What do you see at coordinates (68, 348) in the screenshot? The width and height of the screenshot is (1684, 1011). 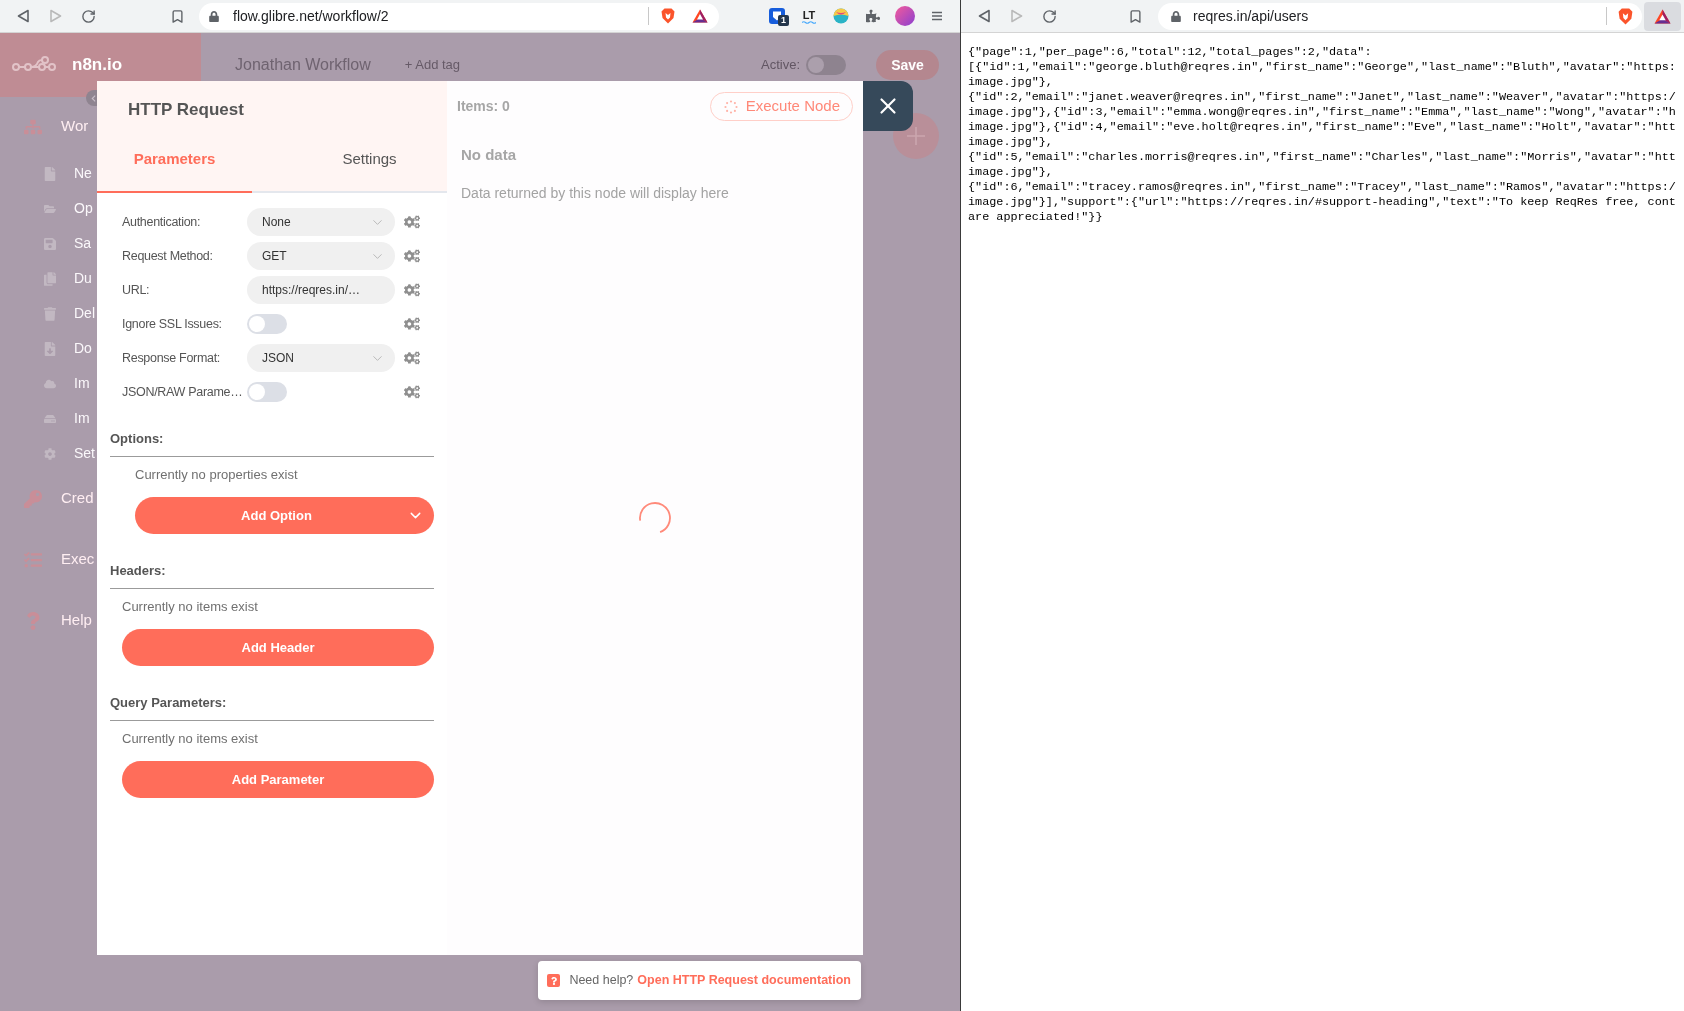 I see `sidebar-item: Do` at bounding box center [68, 348].